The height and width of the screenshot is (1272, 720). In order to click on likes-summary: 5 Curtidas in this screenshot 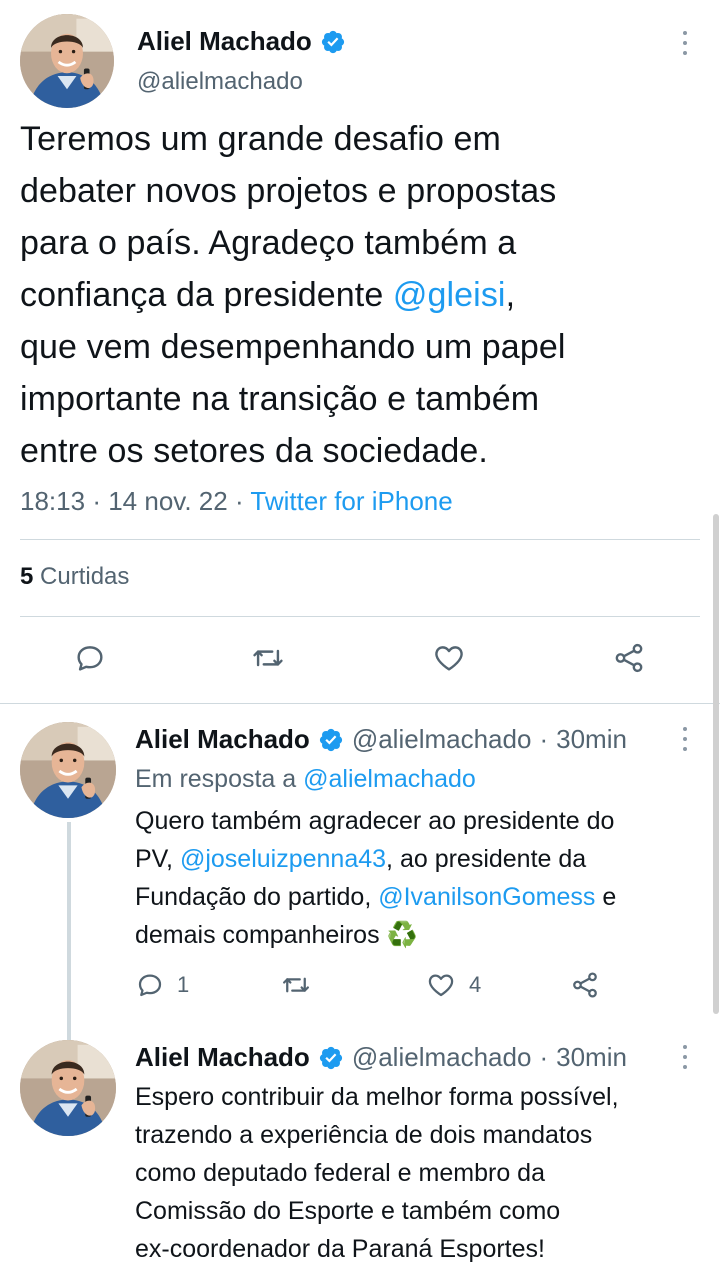, I will do `click(74, 577)`.